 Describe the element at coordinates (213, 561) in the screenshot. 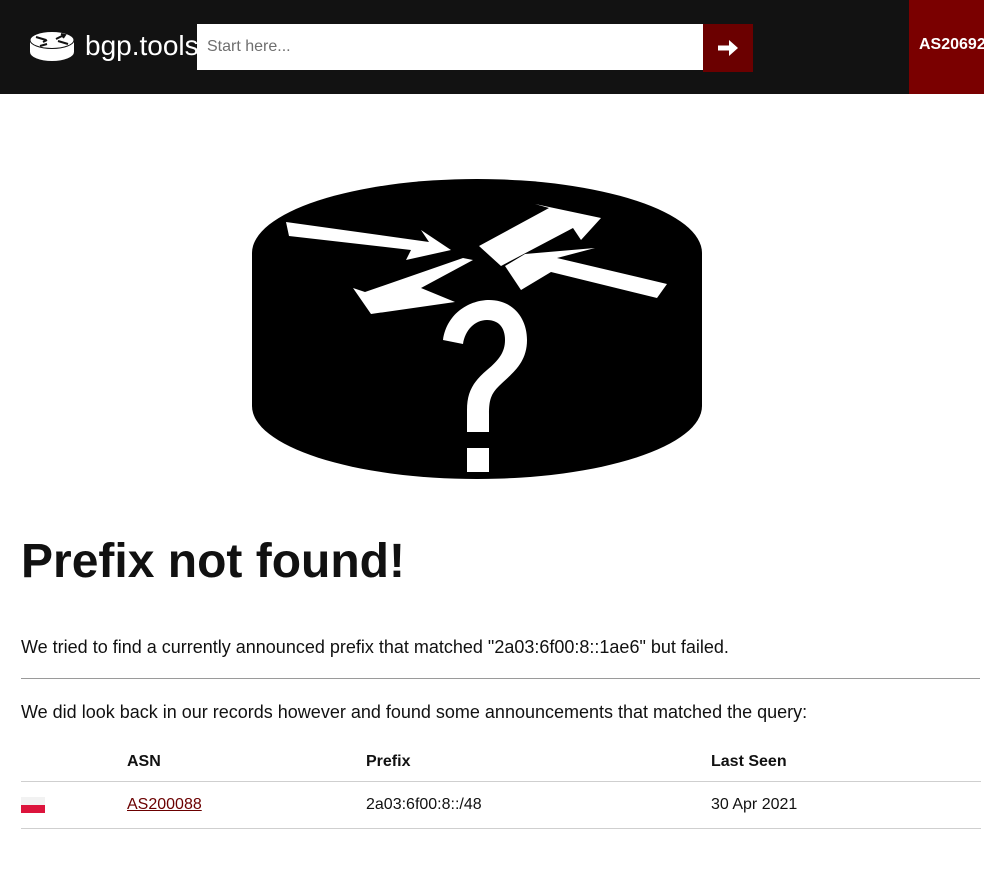

I see `page-title: Prefix not found!` at that location.